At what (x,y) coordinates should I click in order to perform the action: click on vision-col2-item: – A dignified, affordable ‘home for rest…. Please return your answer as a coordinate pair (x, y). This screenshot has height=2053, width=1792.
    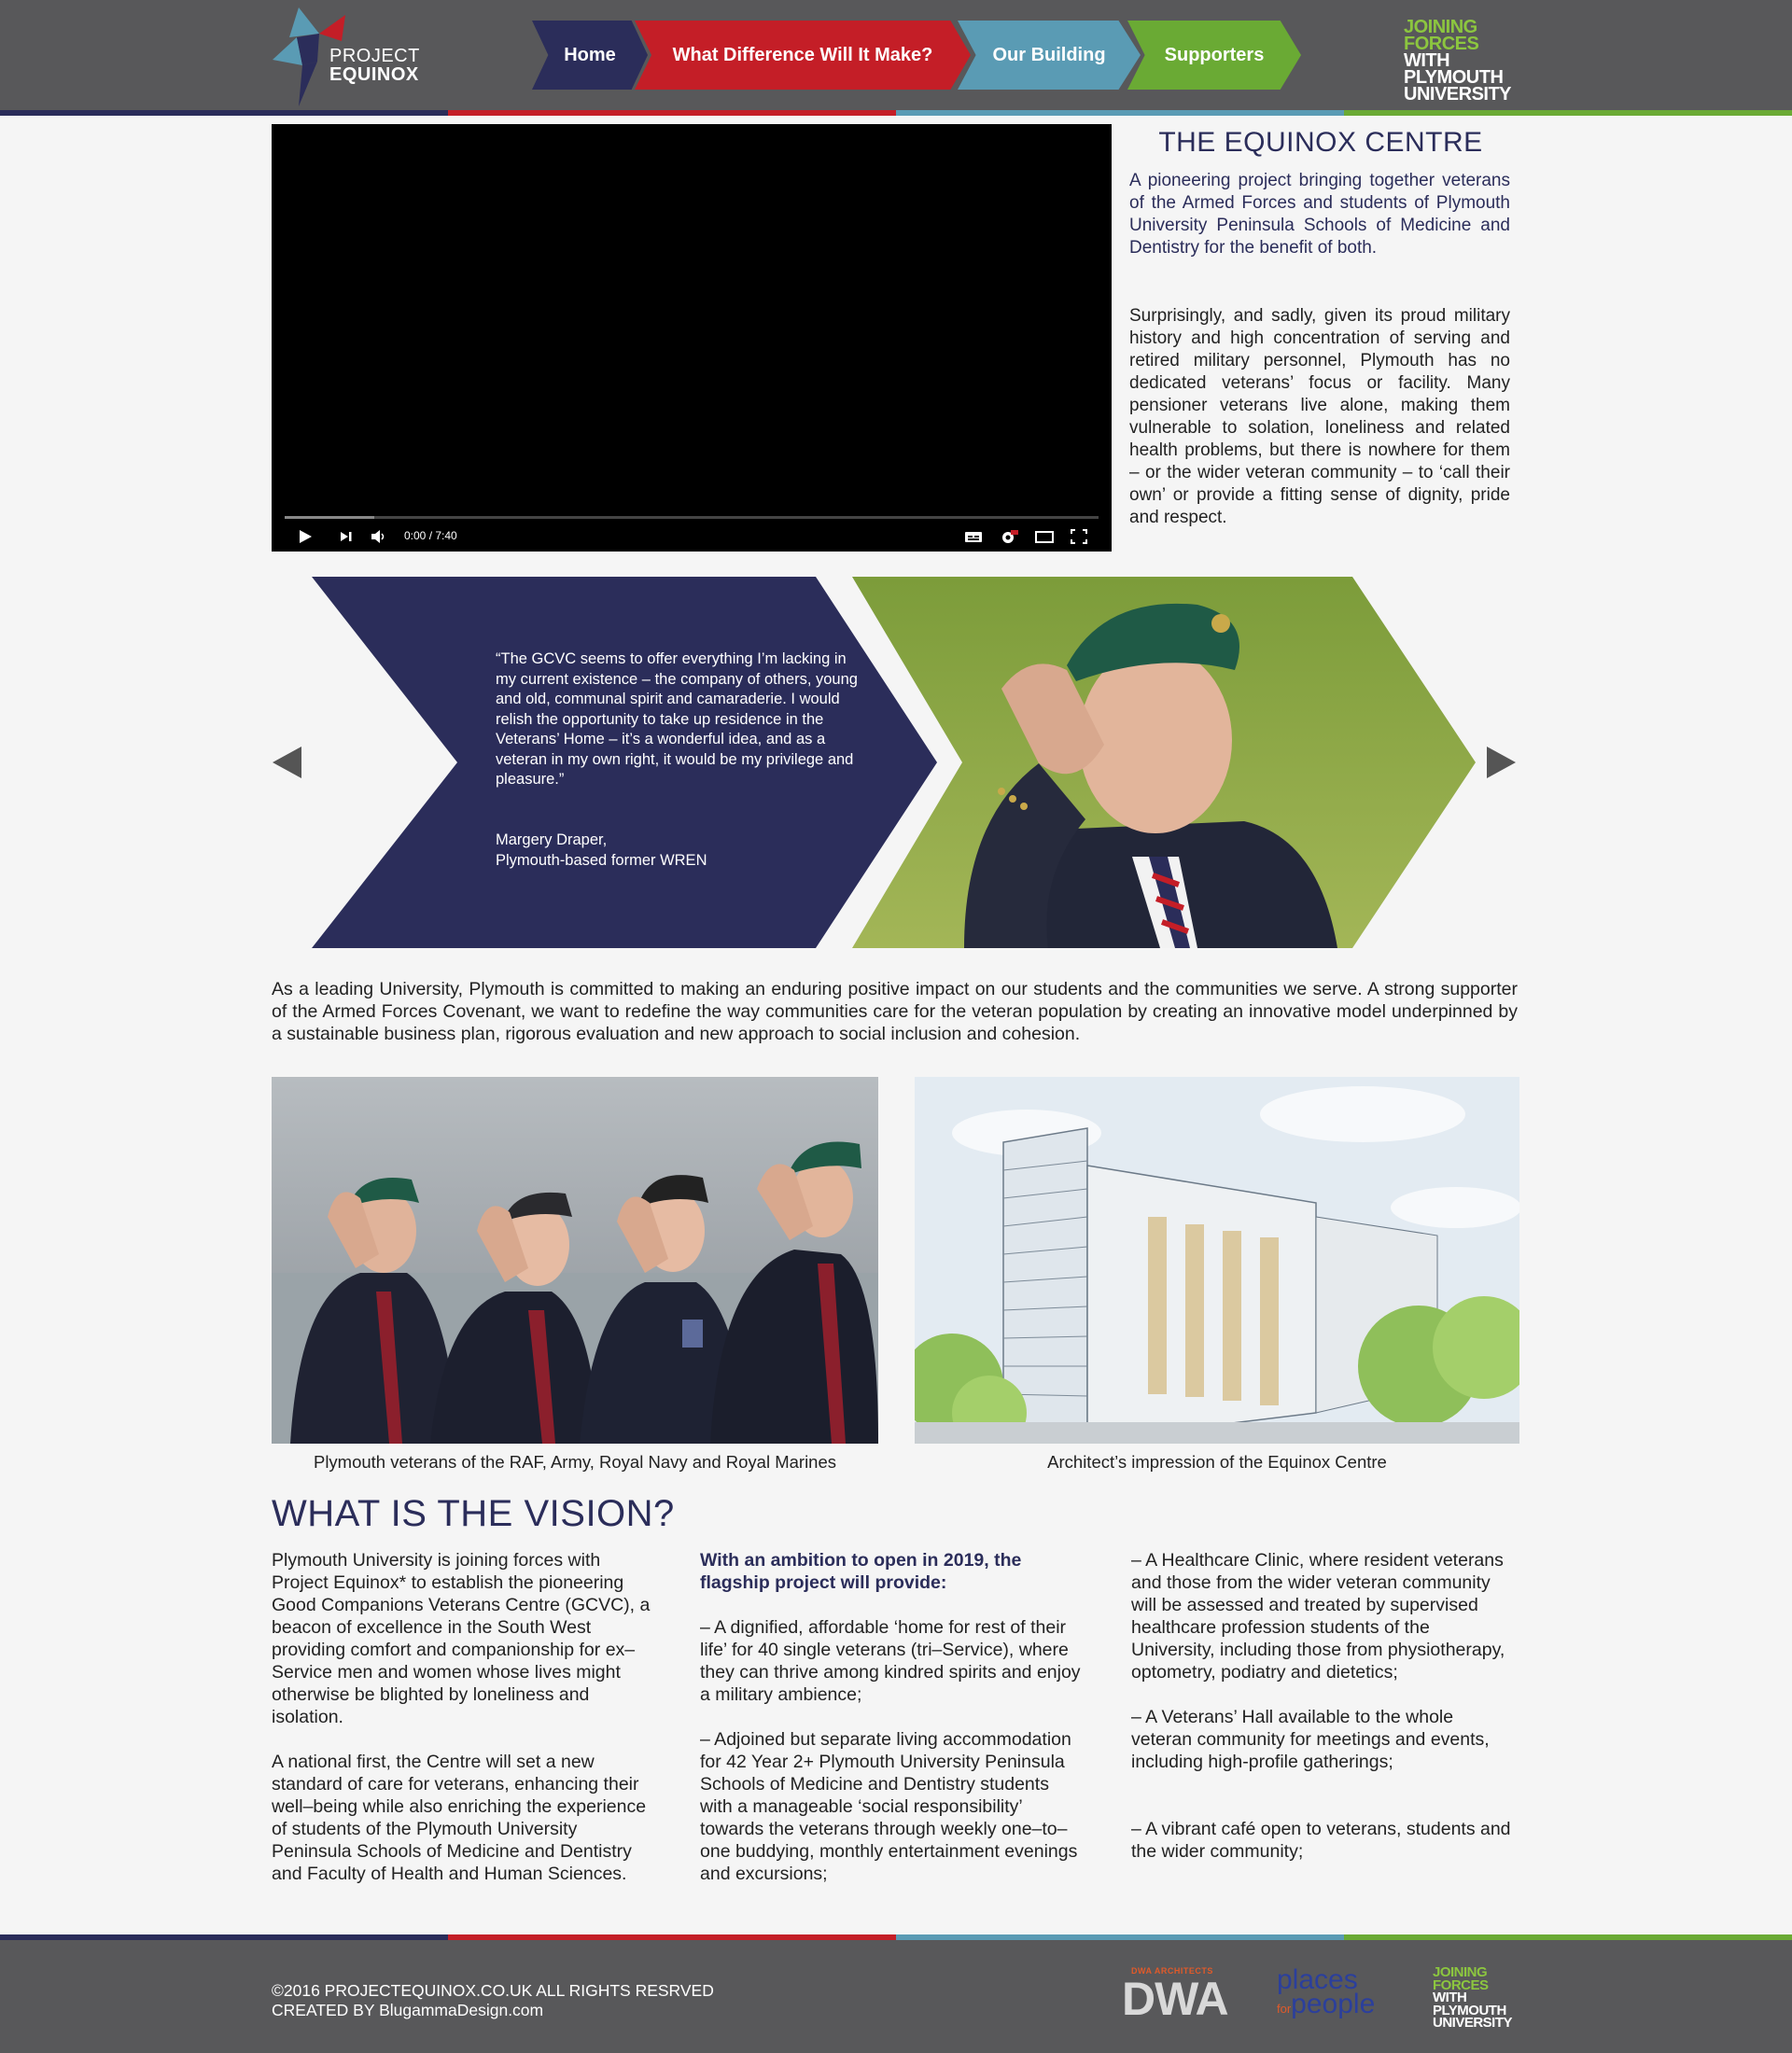
    Looking at the image, I should click on (890, 1661).